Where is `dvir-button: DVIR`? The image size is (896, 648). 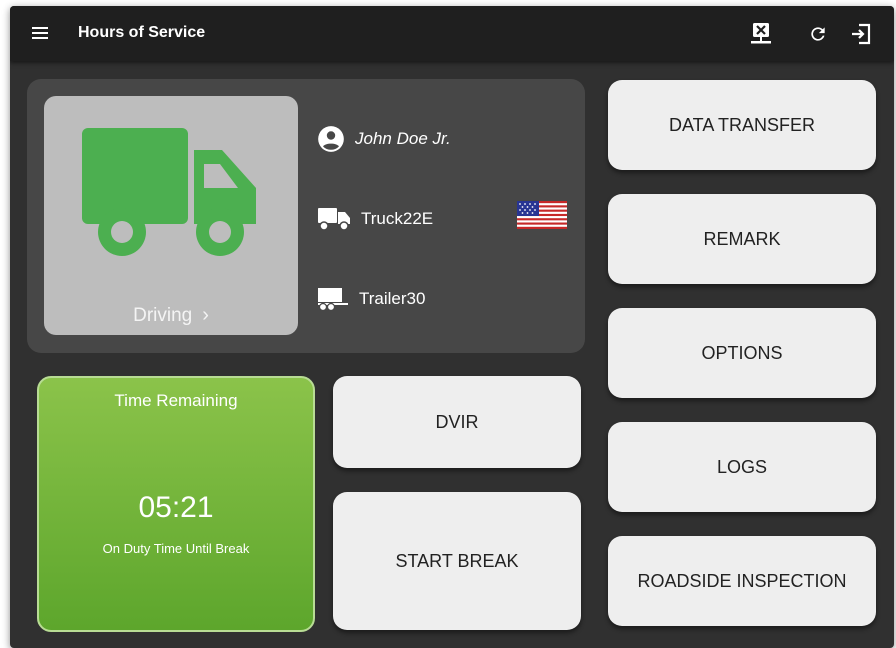 dvir-button: DVIR is located at coordinates (457, 422).